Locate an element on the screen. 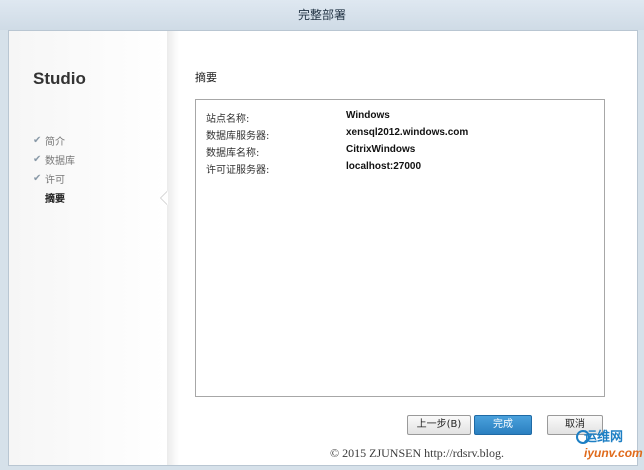  summary-label: 许可证服务器: is located at coordinates (238, 170).